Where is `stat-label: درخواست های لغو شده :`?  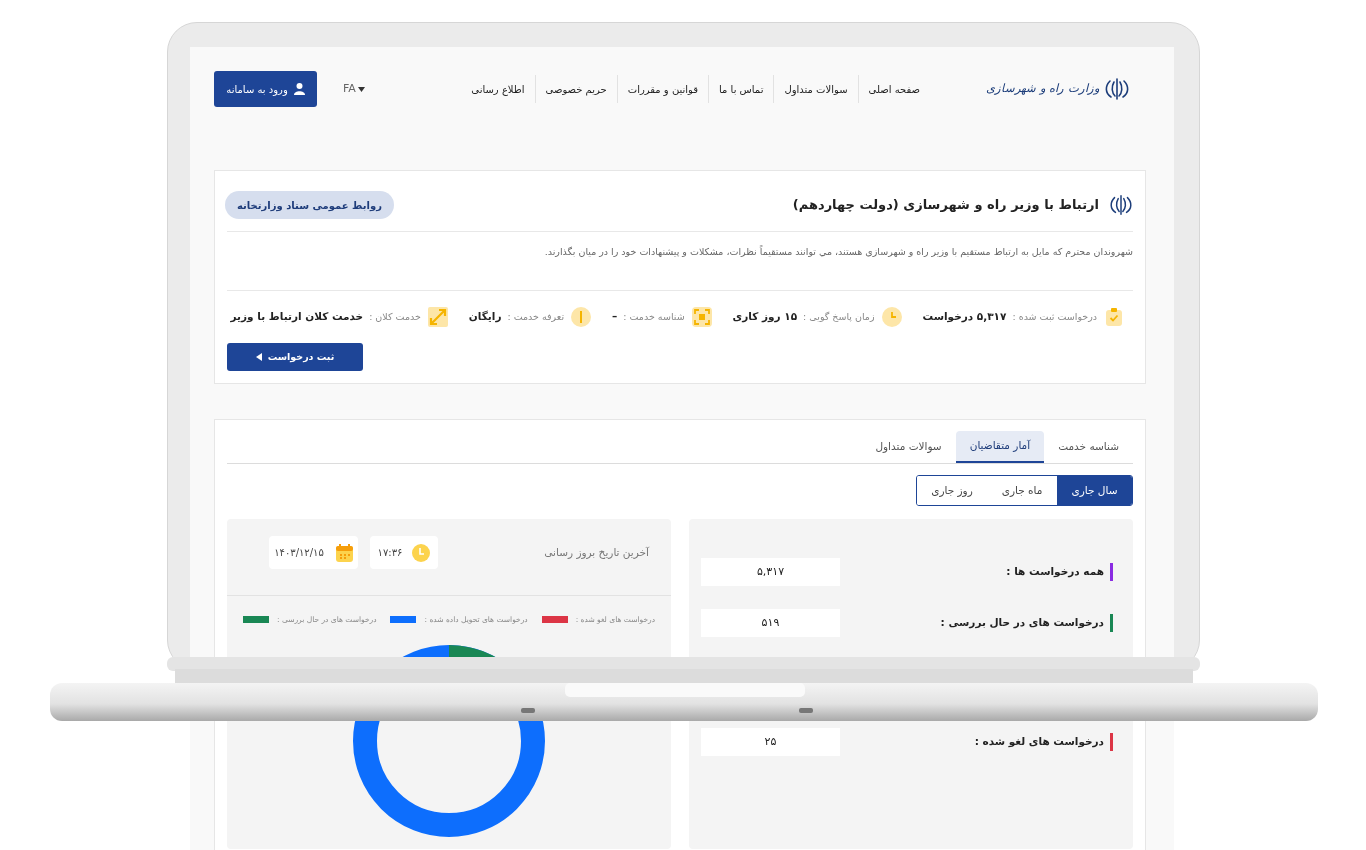 stat-label: درخواست های لغو شده : is located at coordinates (1039, 742).